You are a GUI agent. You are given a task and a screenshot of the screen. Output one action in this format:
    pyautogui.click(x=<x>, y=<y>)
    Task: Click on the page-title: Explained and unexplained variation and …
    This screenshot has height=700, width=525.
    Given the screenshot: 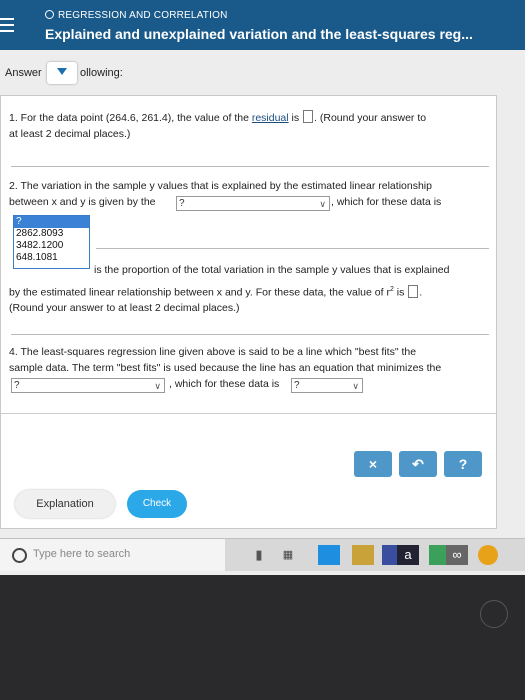 What is the action you would take?
    pyautogui.click(x=259, y=34)
    